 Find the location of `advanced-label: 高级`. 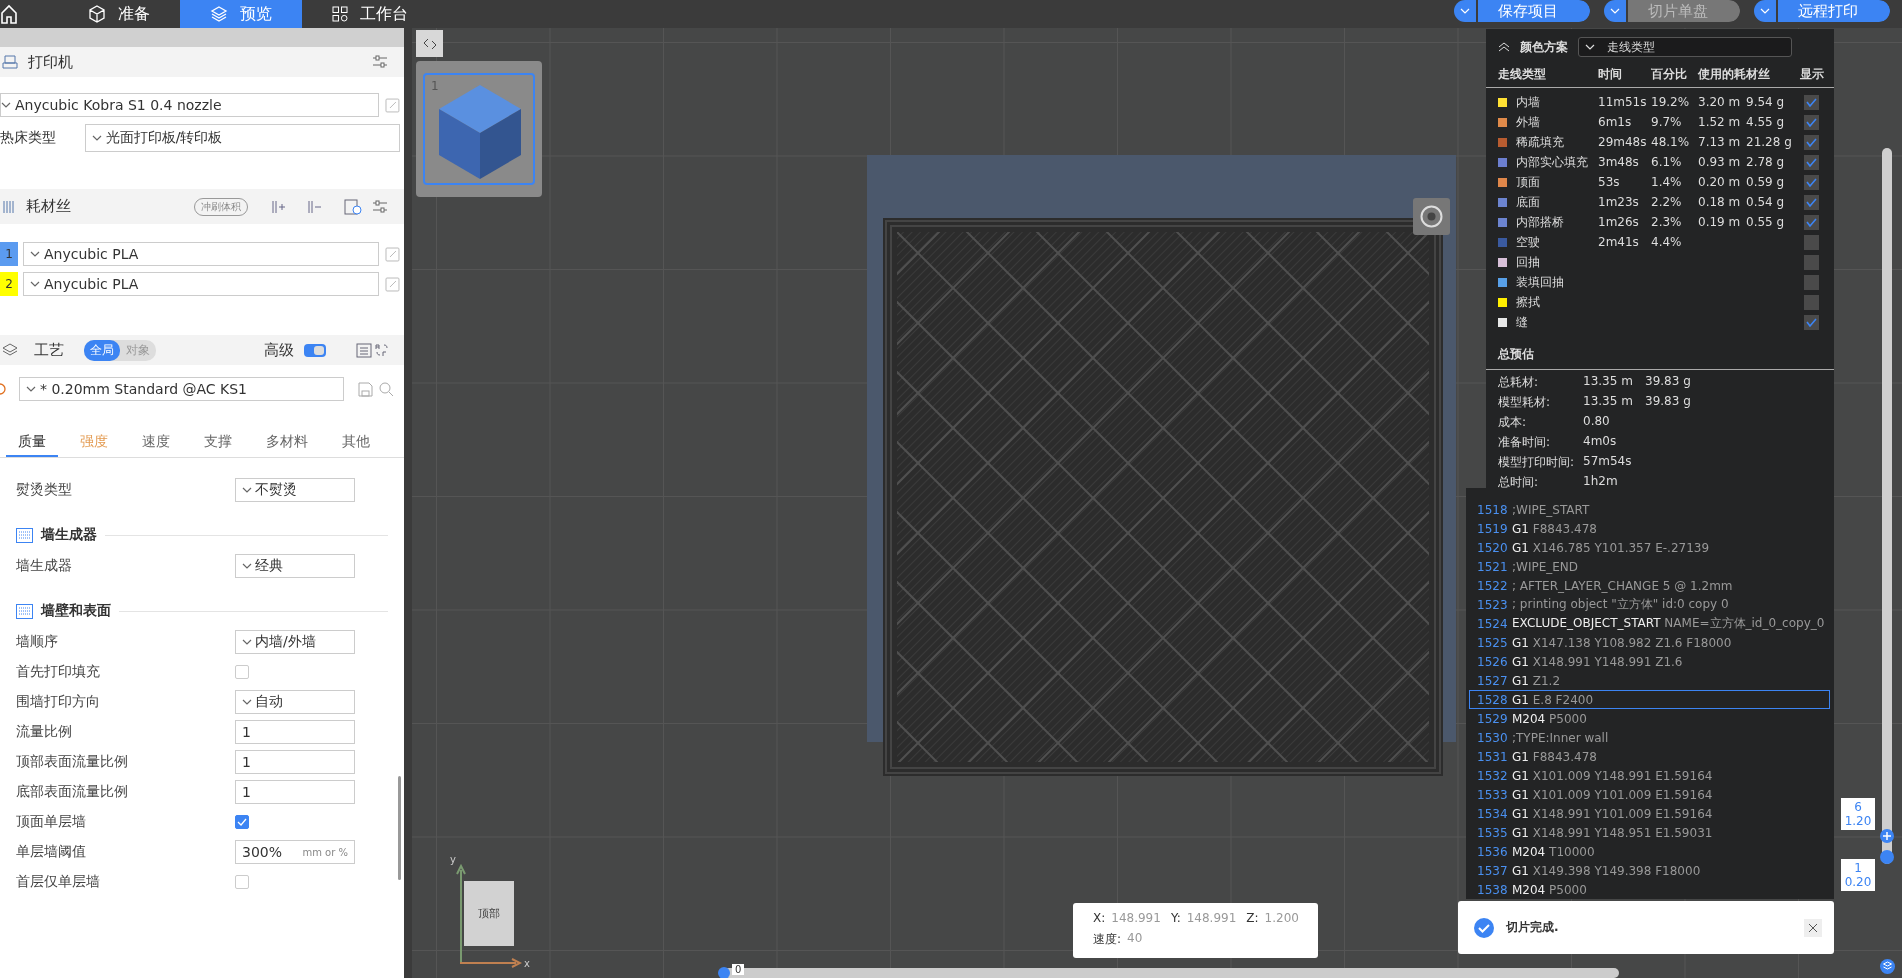

advanced-label: 高级 is located at coordinates (279, 350).